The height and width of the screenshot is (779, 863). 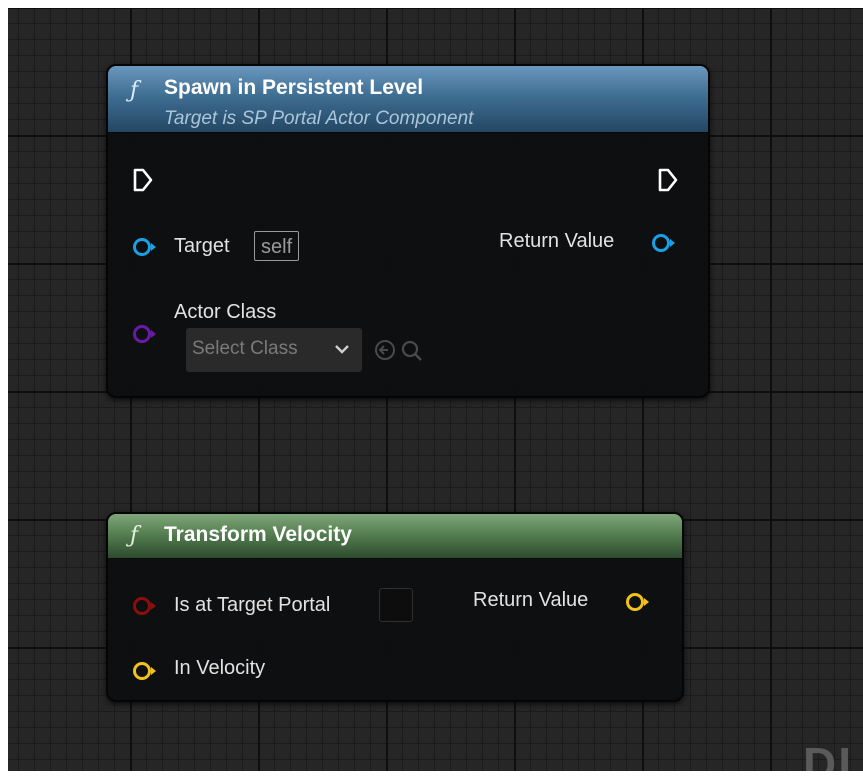 I want to click on node-title: Transform Velocity, so click(x=258, y=534).